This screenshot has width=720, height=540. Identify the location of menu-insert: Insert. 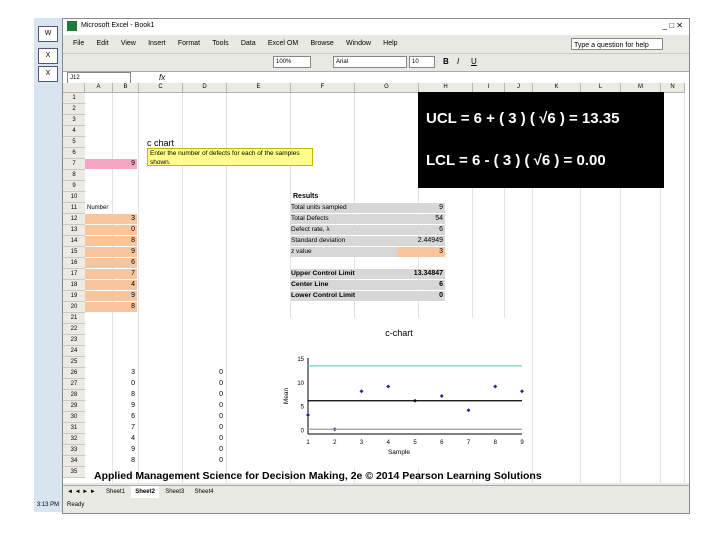
(157, 44).